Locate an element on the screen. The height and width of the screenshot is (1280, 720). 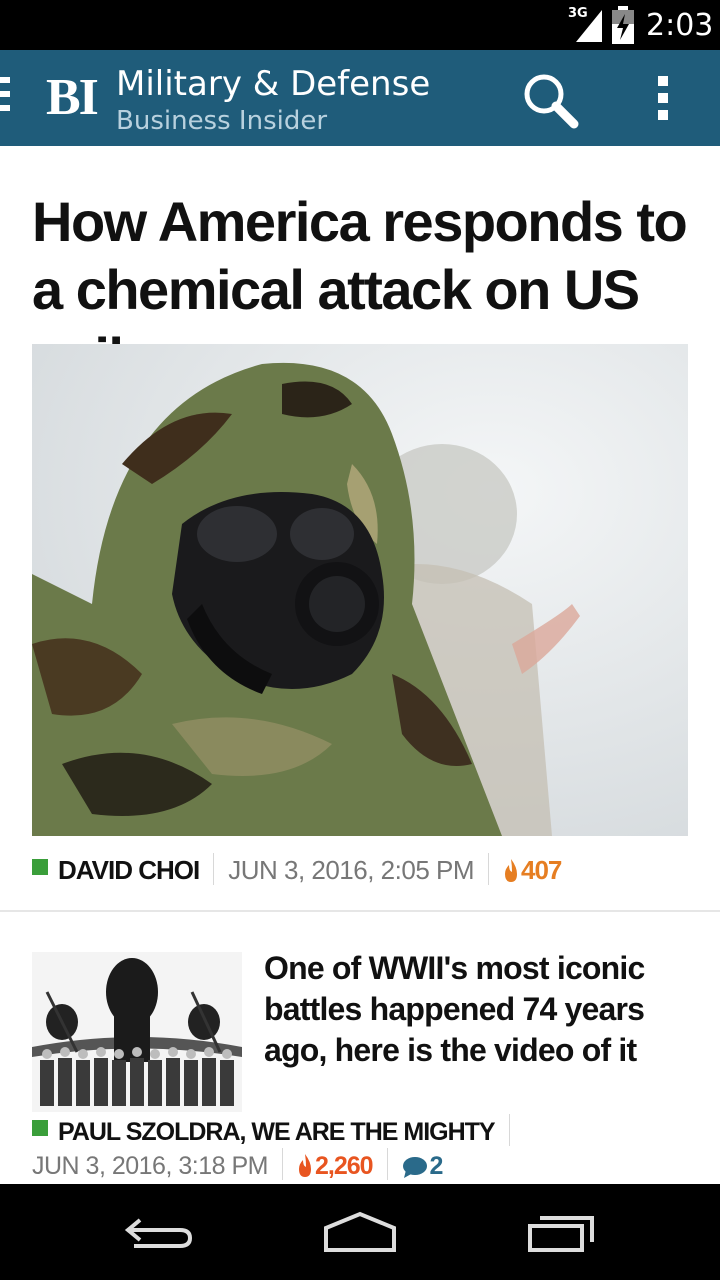
story-2-author: PAUL SZOLDRA, WE ARE THE MIGHTY is located at coordinates (277, 1132).